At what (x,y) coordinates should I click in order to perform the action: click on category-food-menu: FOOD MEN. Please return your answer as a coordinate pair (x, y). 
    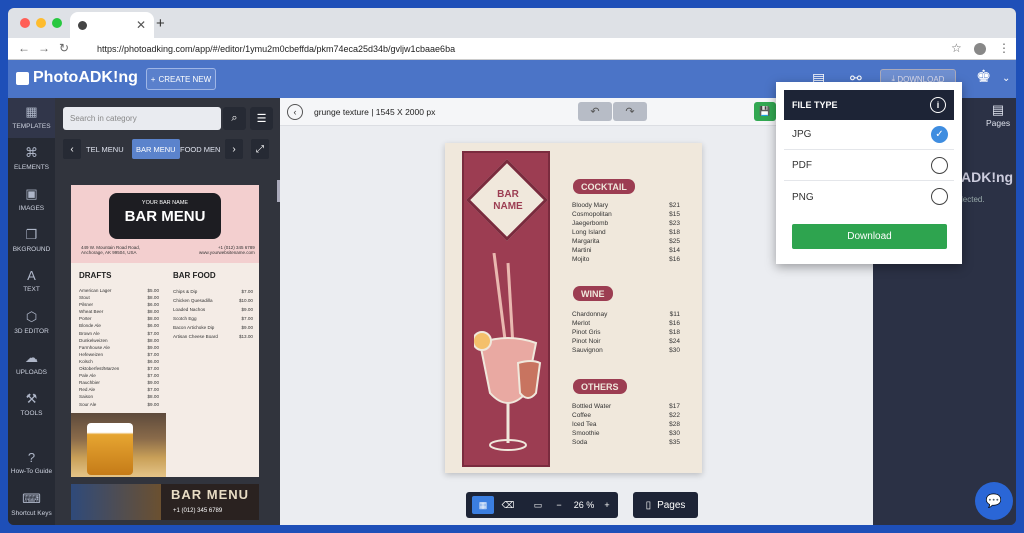
    Looking at the image, I should click on (200, 149).